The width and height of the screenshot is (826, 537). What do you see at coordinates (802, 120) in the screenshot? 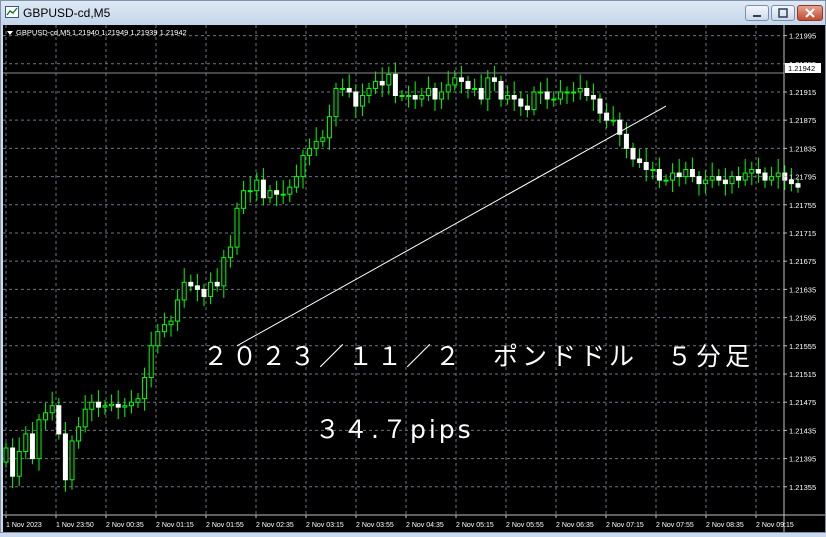
I see `y-tick-label: 1.21875` at bounding box center [802, 120].